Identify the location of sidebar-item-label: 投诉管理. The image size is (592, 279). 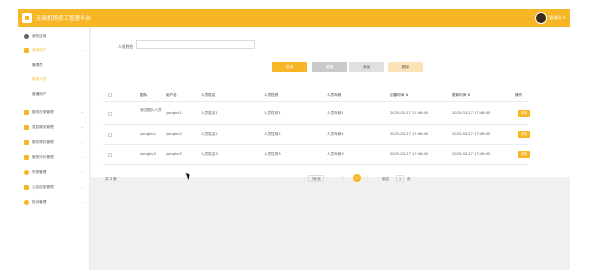
(39, 202).